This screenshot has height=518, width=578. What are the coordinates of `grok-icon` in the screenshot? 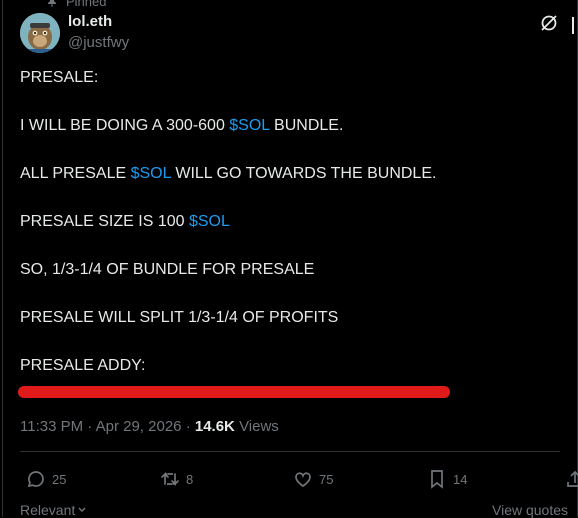 It's located at (549, 23).